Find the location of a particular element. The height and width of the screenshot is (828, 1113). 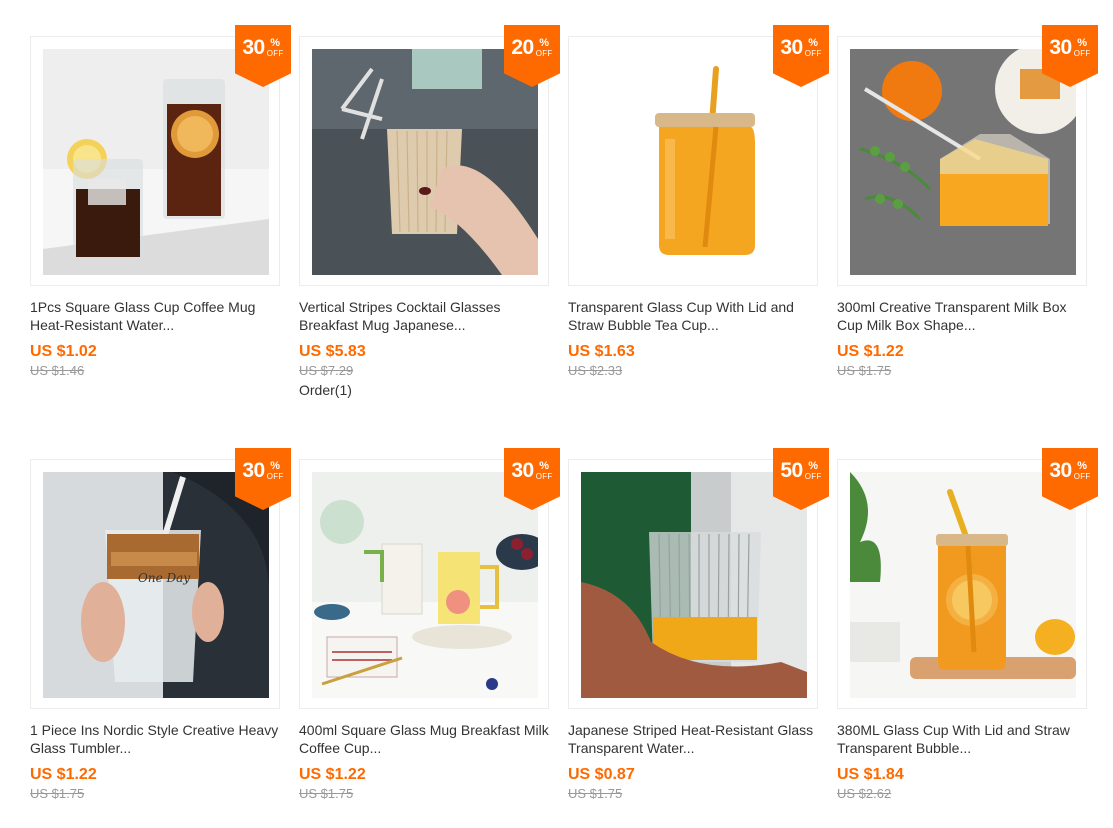

discount-value: 20 is located at coordinates (522, 47).